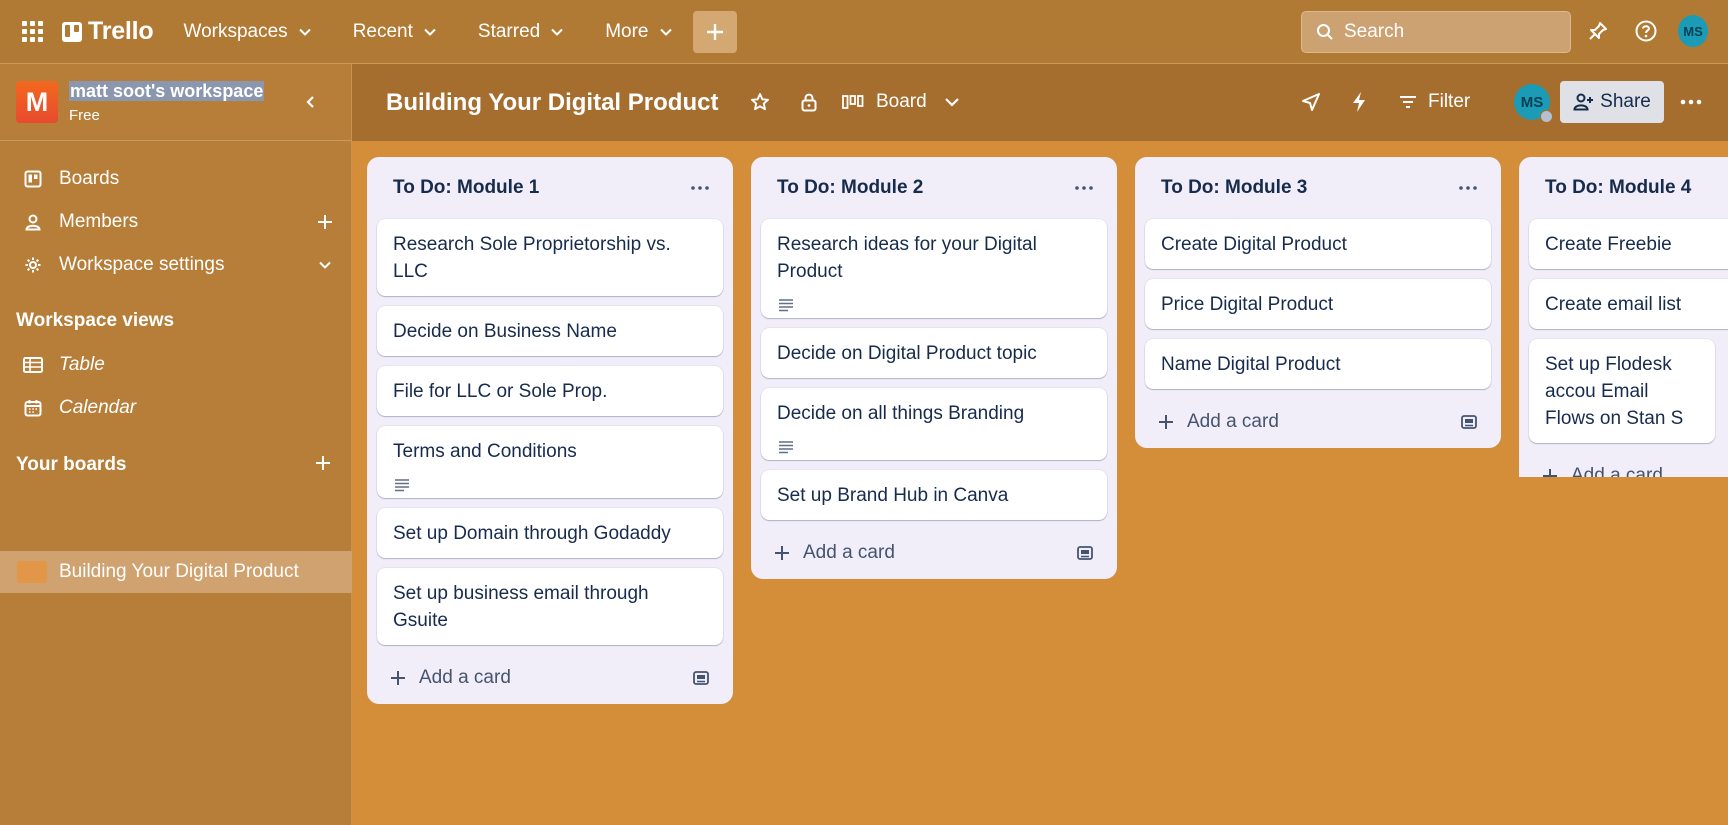  I want to click on workspace-logo: M, so click(37, 102).